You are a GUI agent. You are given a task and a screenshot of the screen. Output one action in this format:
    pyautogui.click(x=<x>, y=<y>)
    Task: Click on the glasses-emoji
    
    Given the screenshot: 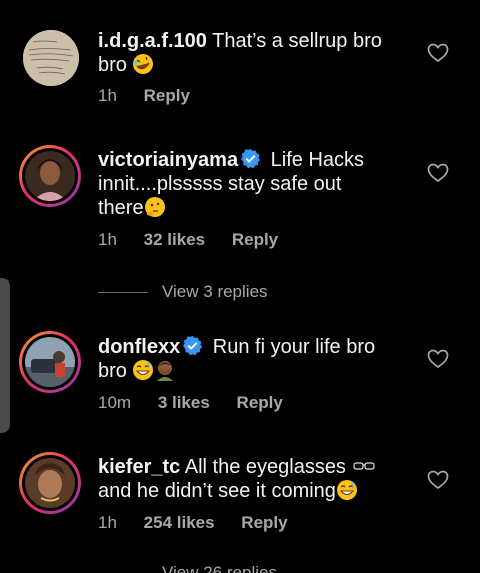 What is the action you would take?
    pyautogui.click(x=363, y=466)
    